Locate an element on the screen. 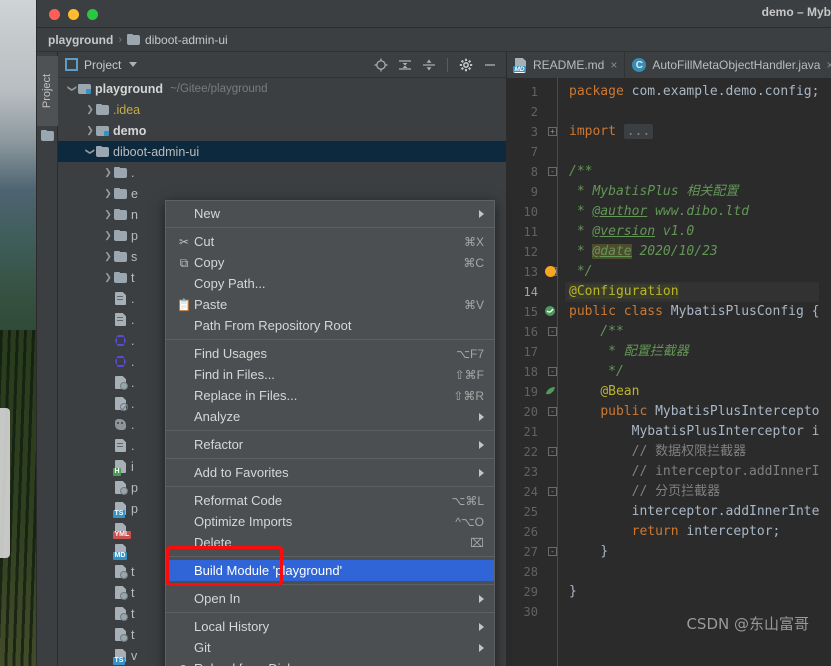  menu-item-copy: ⧉ Copy ⌘C is located at coordinates (330, 262).